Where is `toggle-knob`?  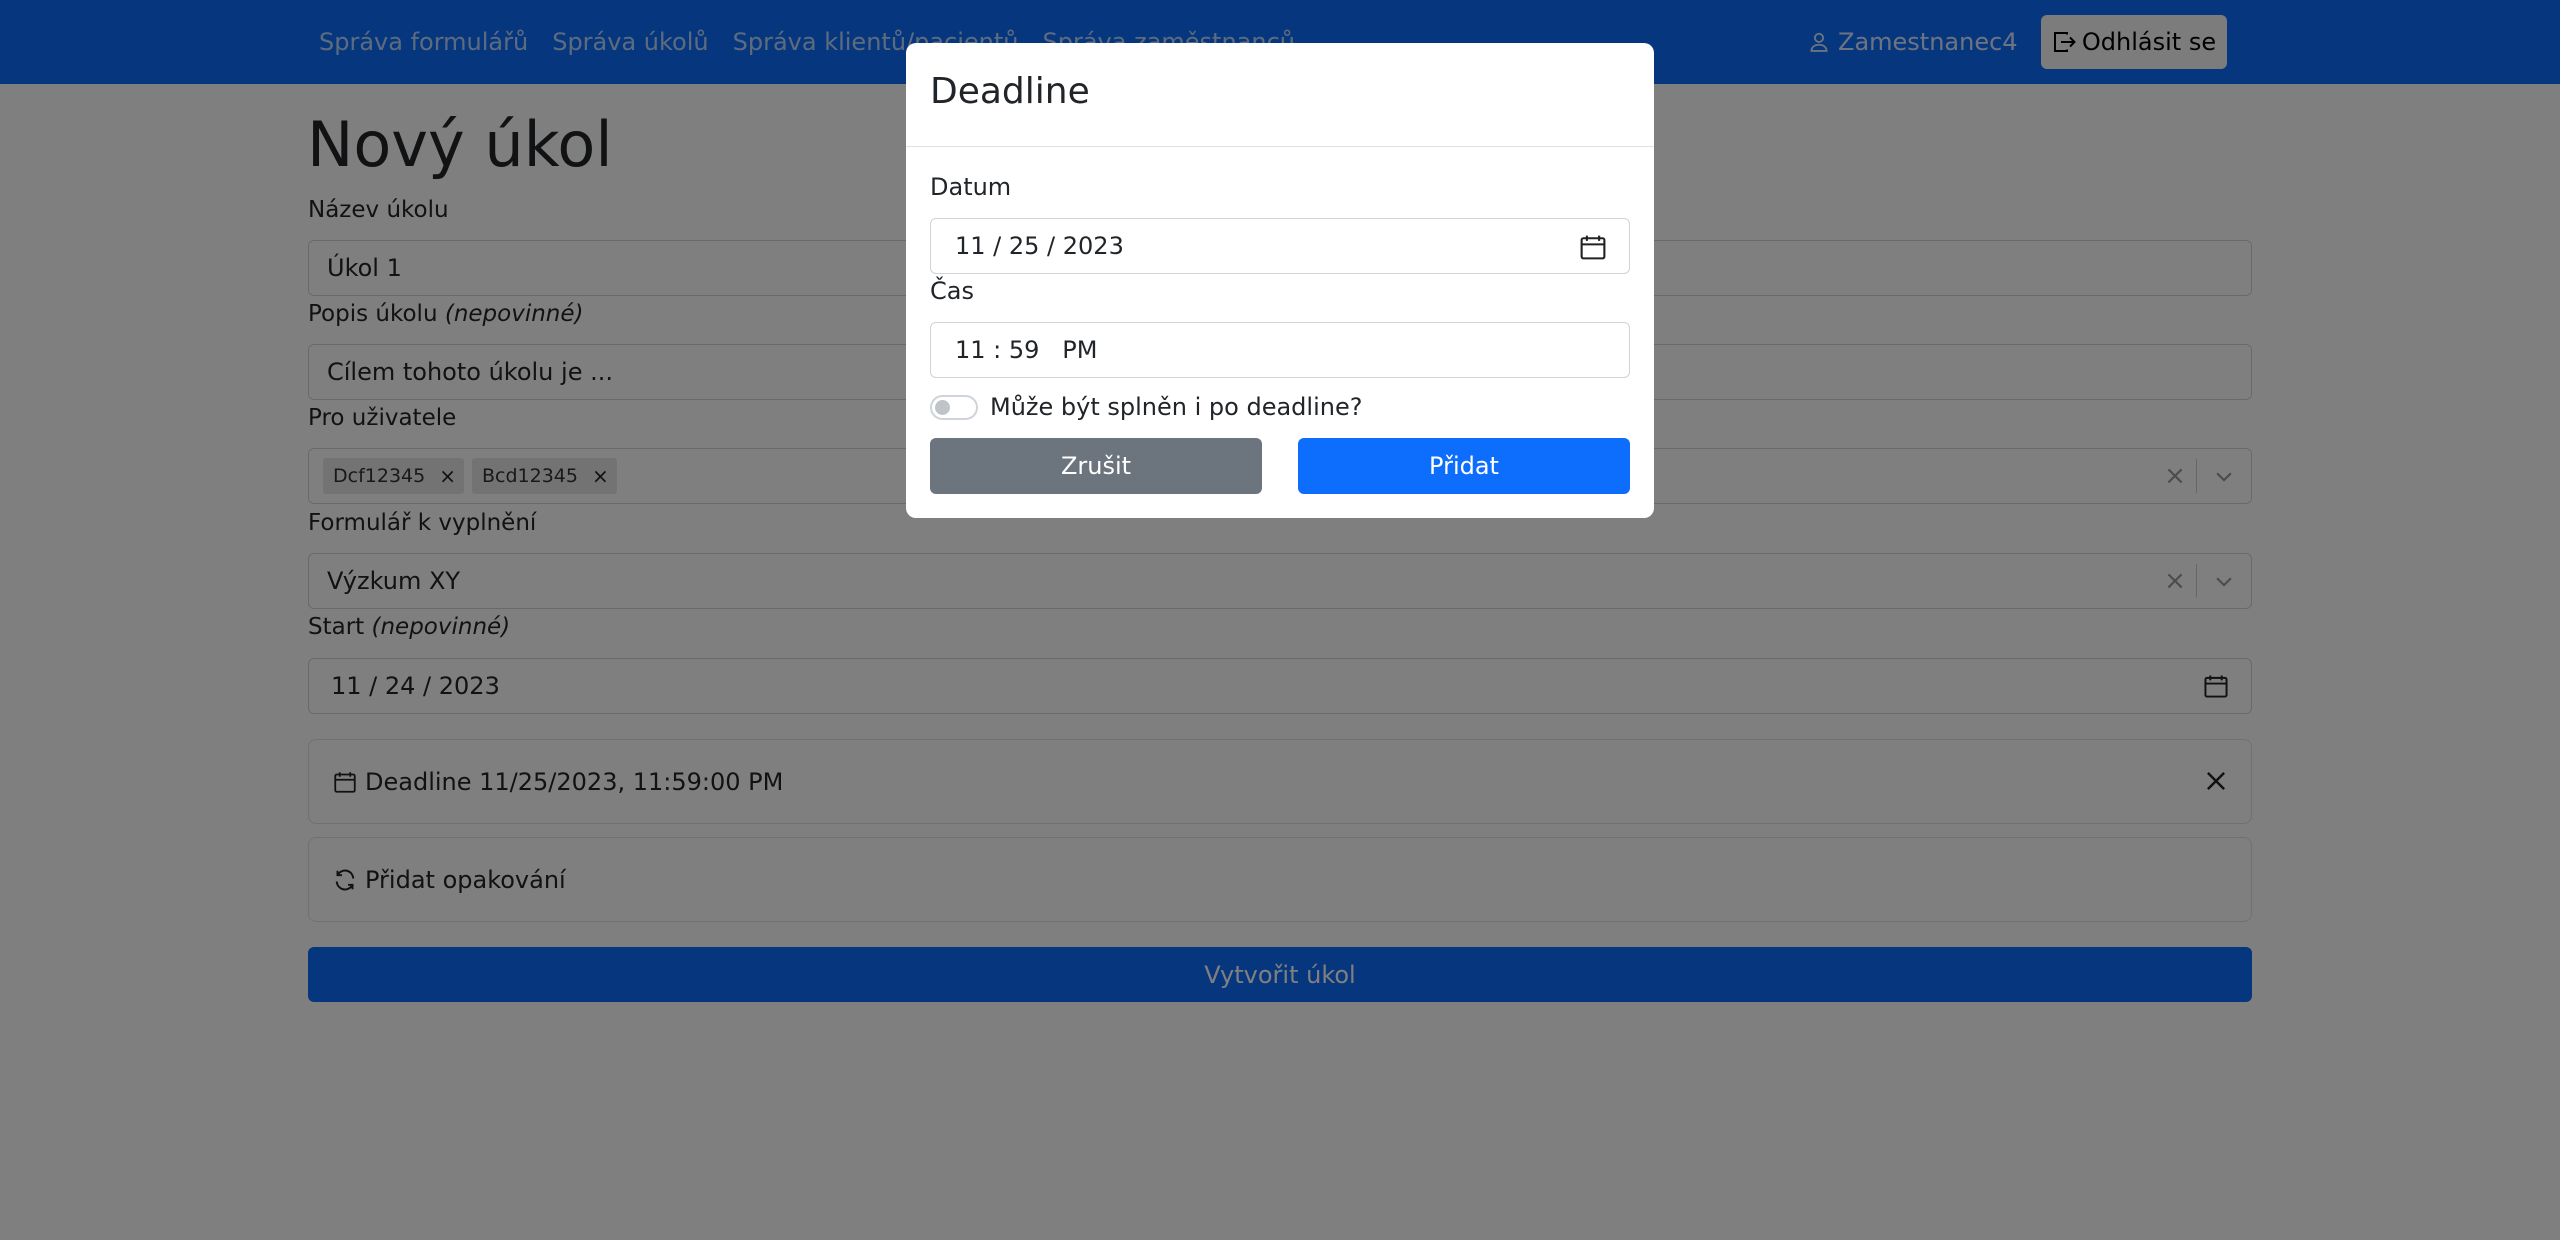 toggle-knob is located at coordinates (942, 407).